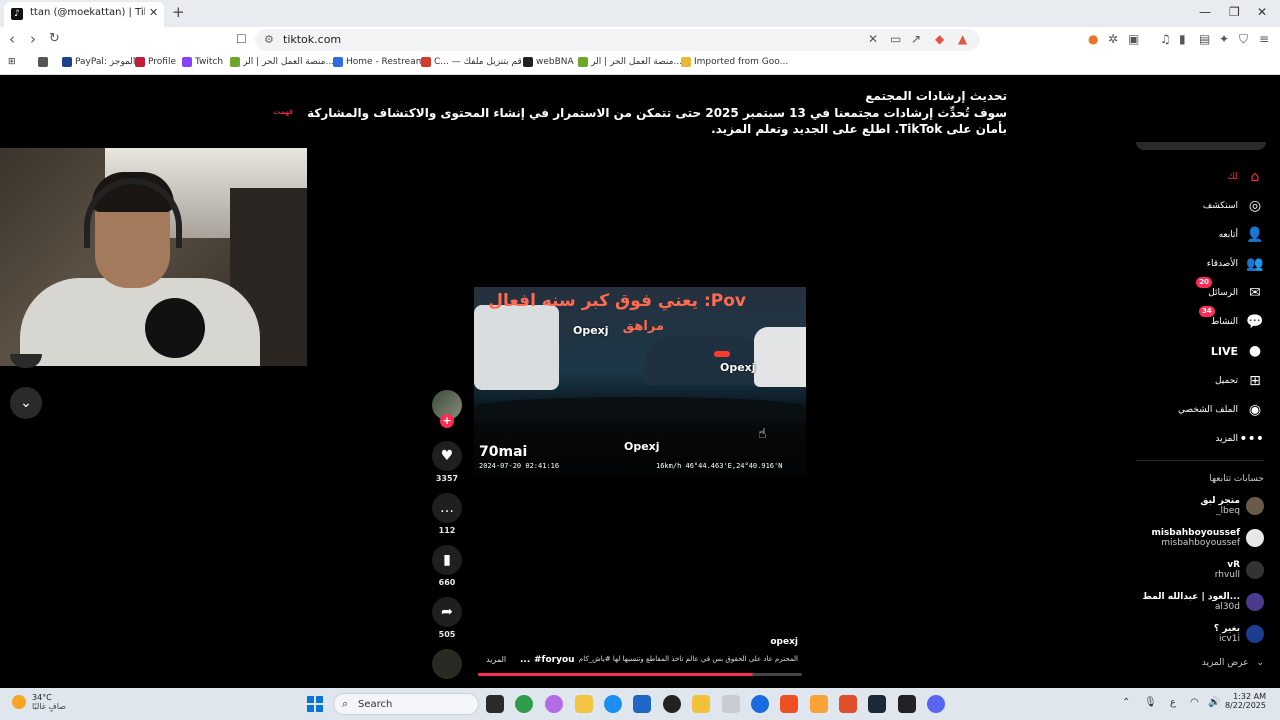 The image size is (1280, 720). Describe the element at coordinates (1233, 663) in the screenshot. I see `see-more-button: عرض المزيد ⌄` at that location.